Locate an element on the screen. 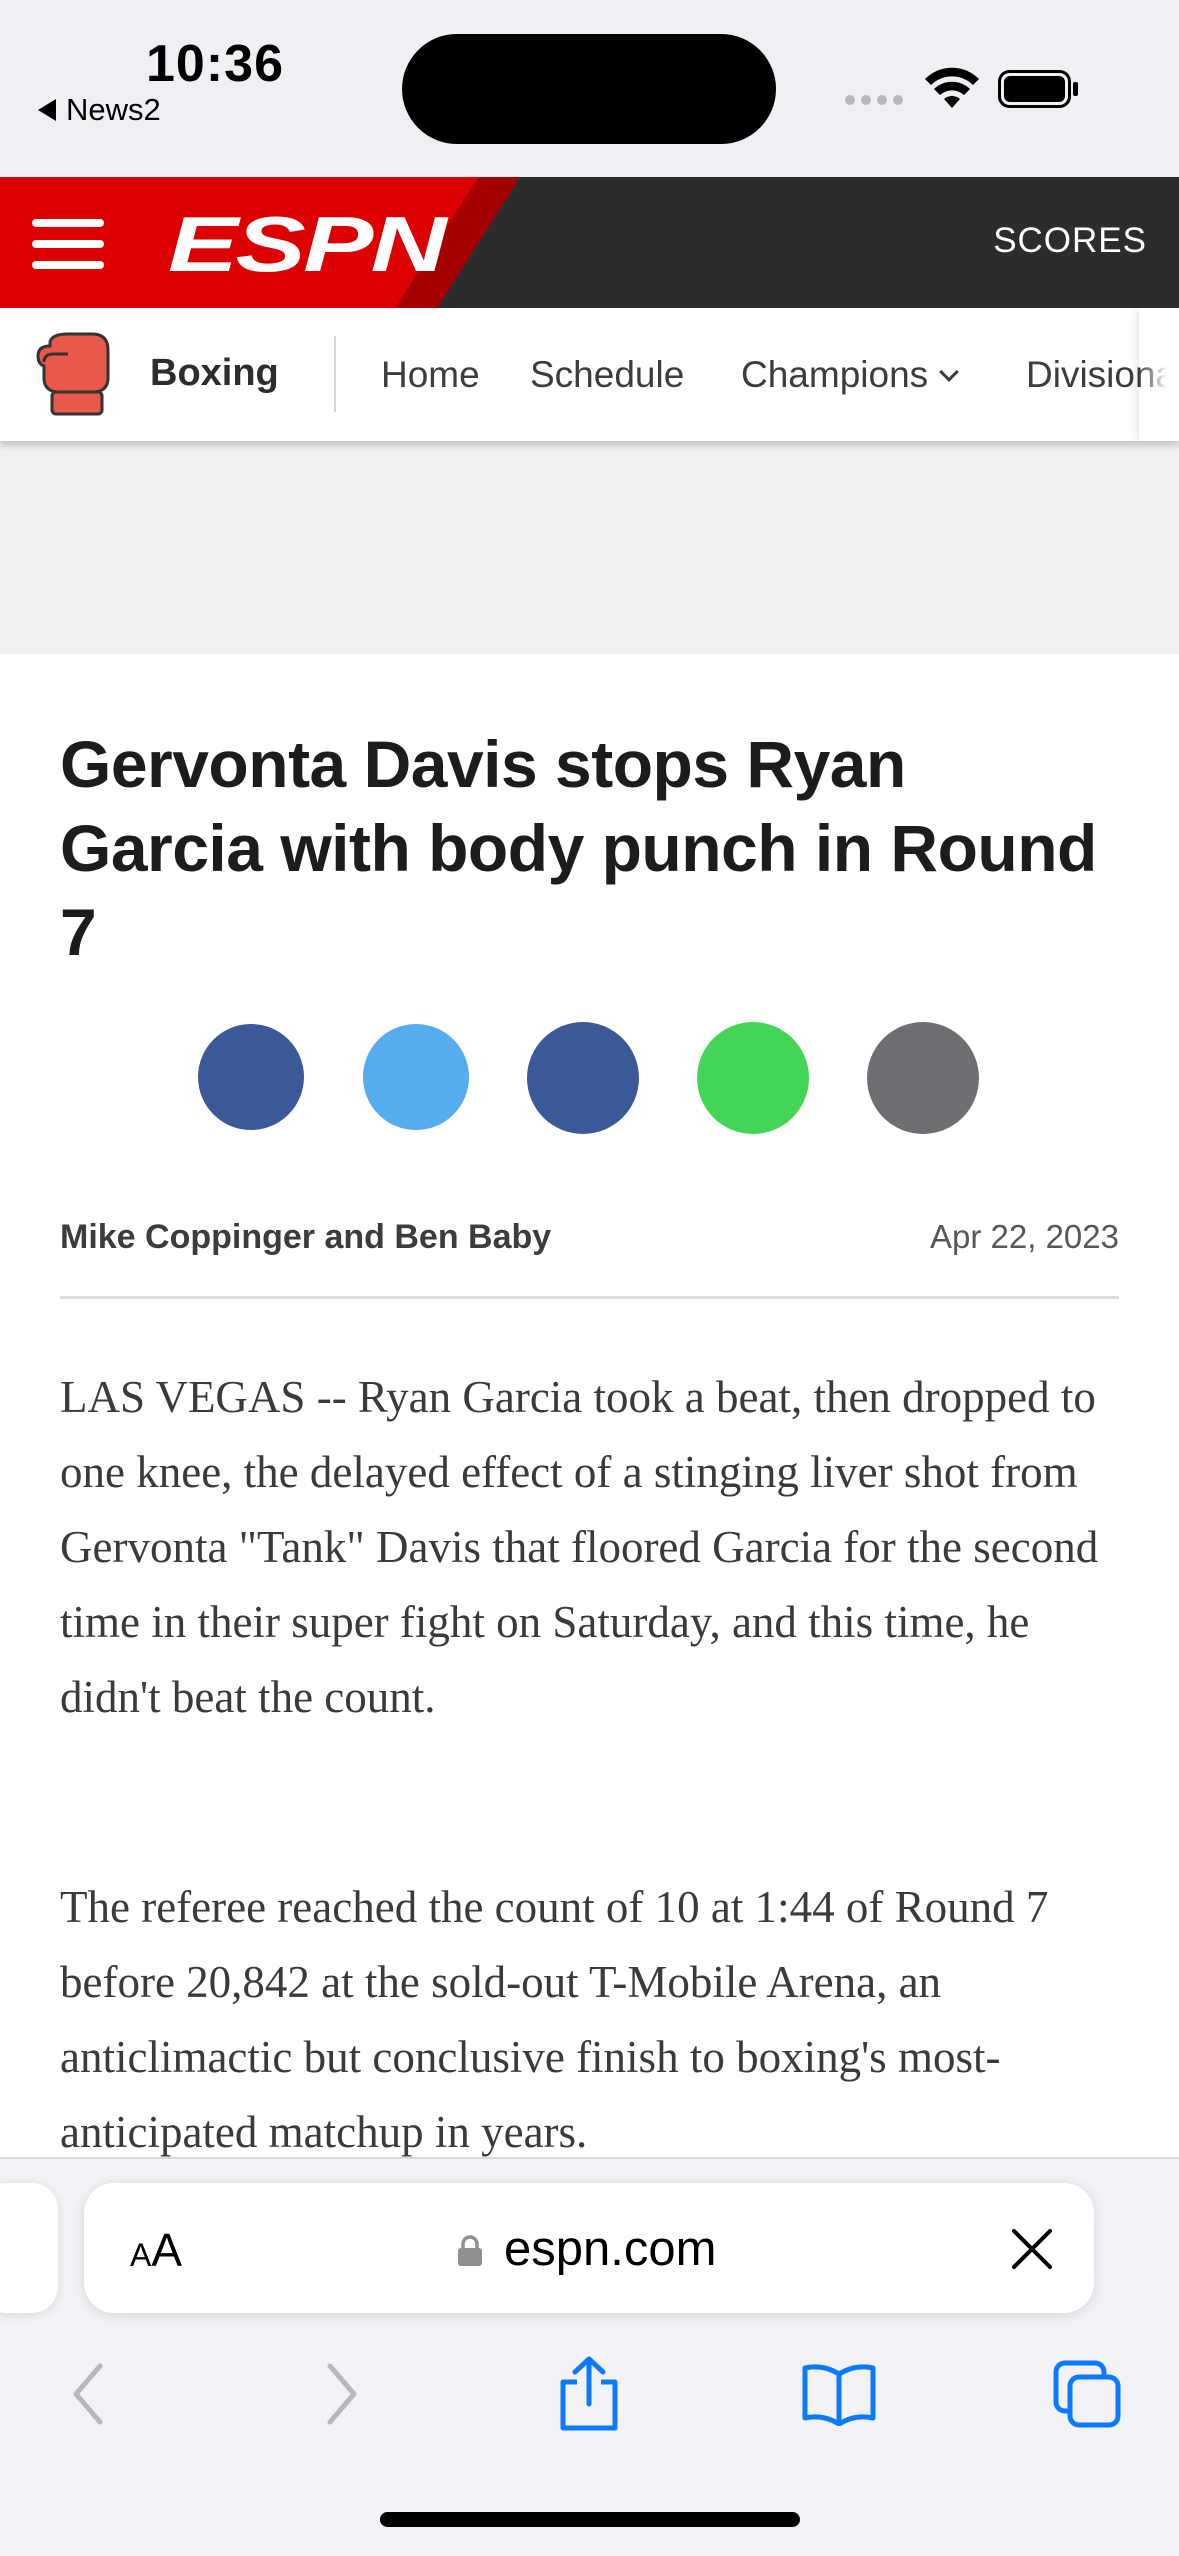  espn-header: ESPN SCORES is located at coordinates (589, 242).